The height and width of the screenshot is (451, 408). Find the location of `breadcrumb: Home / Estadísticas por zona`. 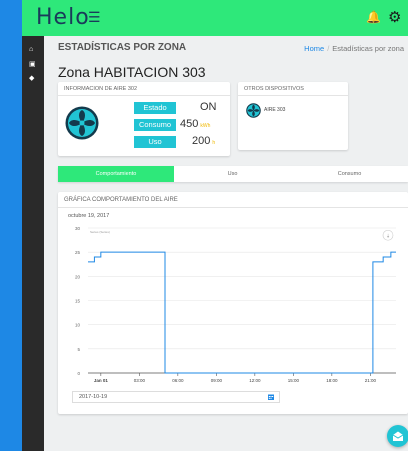

breadcrumb: Home / Estadísticas por zona is located at coordinates (354, 48).